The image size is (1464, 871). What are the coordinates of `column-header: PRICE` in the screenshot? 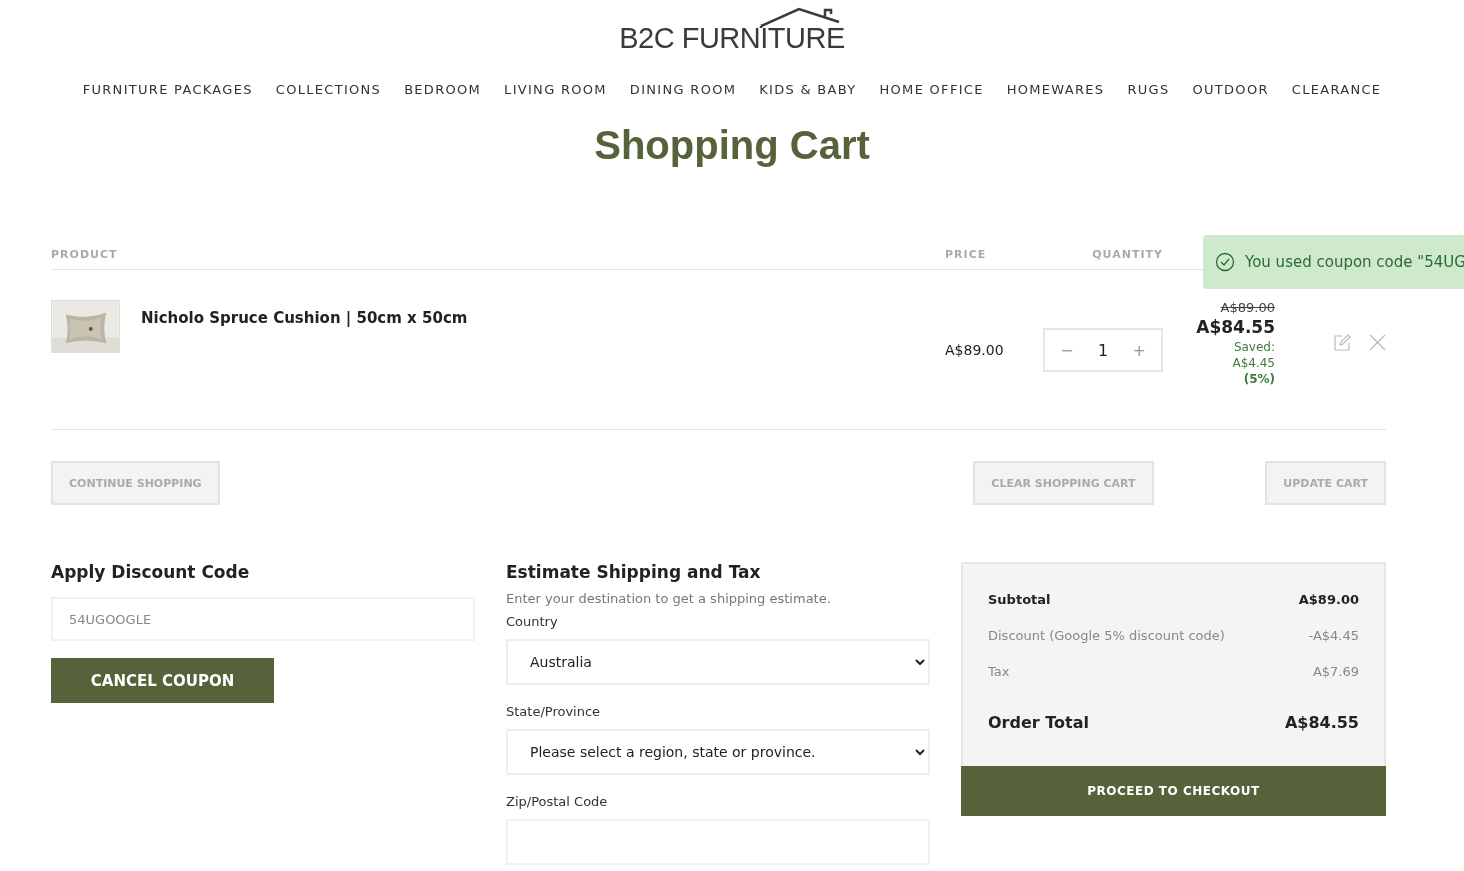 It's located at (966, 254).